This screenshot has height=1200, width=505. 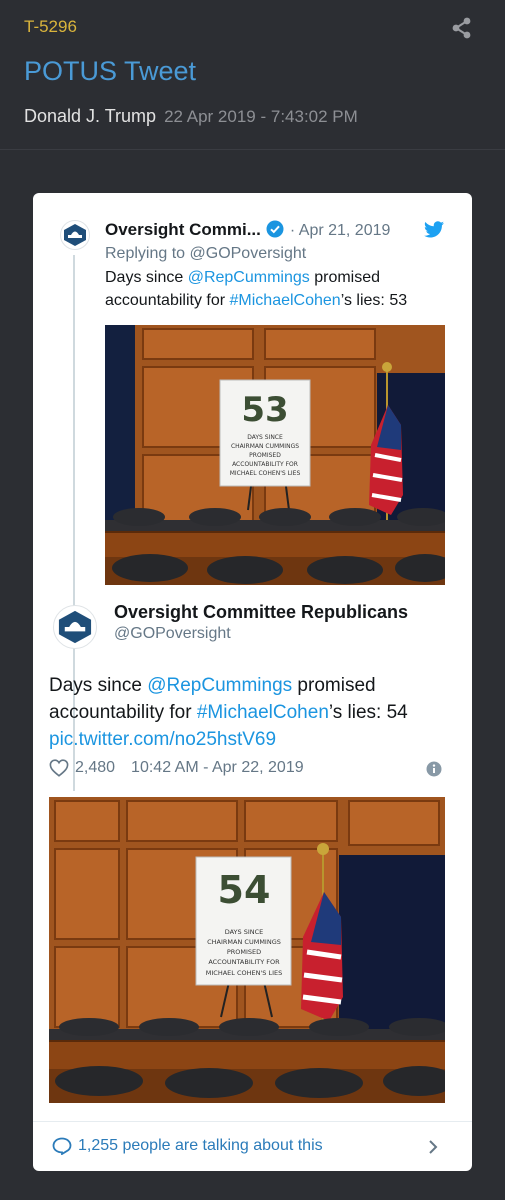 I want to click on info-icon, so click(x=434, y=769).